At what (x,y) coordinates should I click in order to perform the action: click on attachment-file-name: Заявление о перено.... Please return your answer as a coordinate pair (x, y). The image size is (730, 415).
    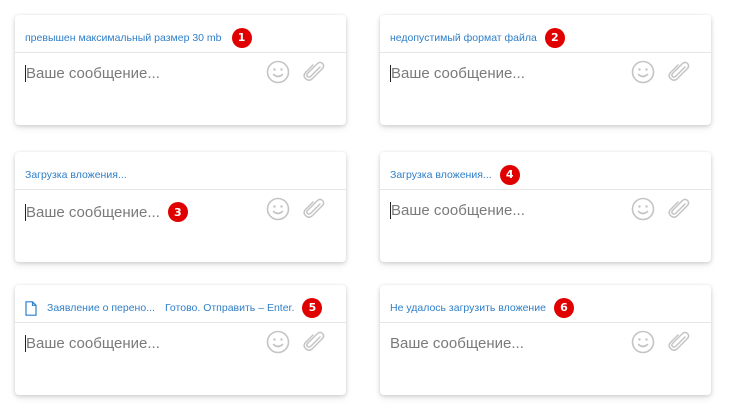
    Looking at the image, I should click on (101, 308).